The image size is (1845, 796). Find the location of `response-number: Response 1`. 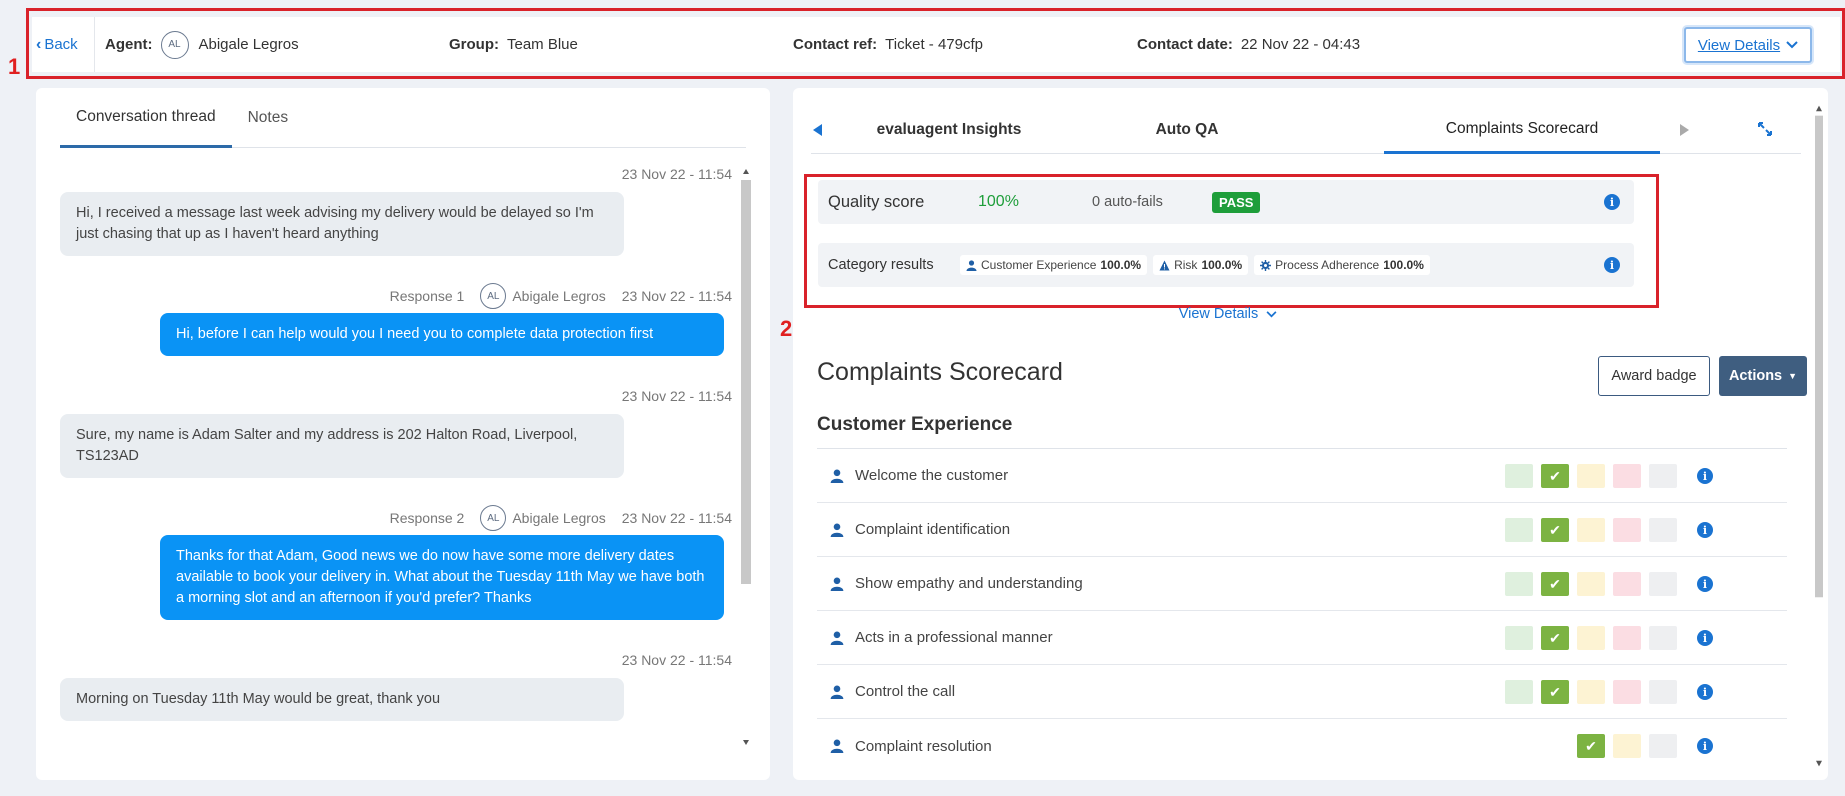

response-number: Response 1 is located at coordinates (427, 296).